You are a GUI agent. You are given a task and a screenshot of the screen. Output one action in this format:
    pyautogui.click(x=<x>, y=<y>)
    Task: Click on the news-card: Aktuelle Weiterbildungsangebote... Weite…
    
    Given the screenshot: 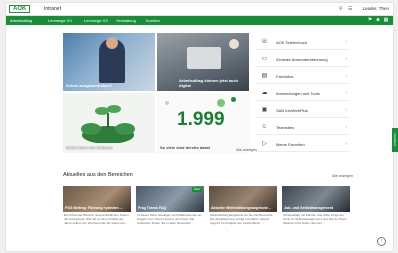 What is the action you would take?
    pyautogui.click(x=243, y=211)
    